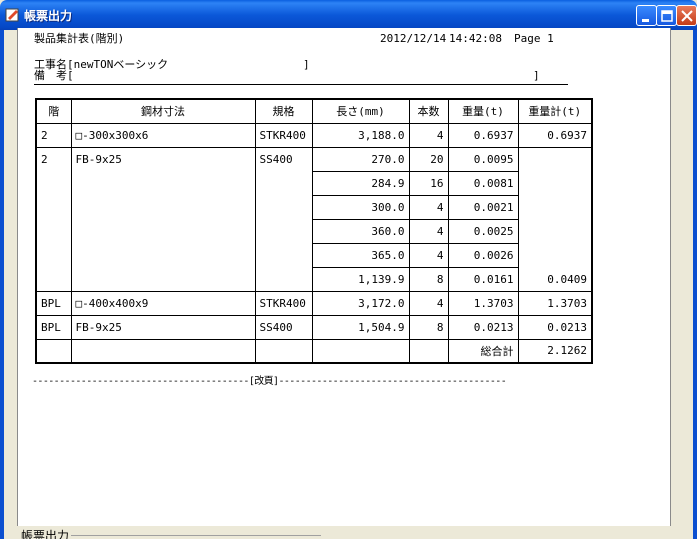 The image size is (697, 539). I want to click on cell-length: 360.0, so click(360, 231).